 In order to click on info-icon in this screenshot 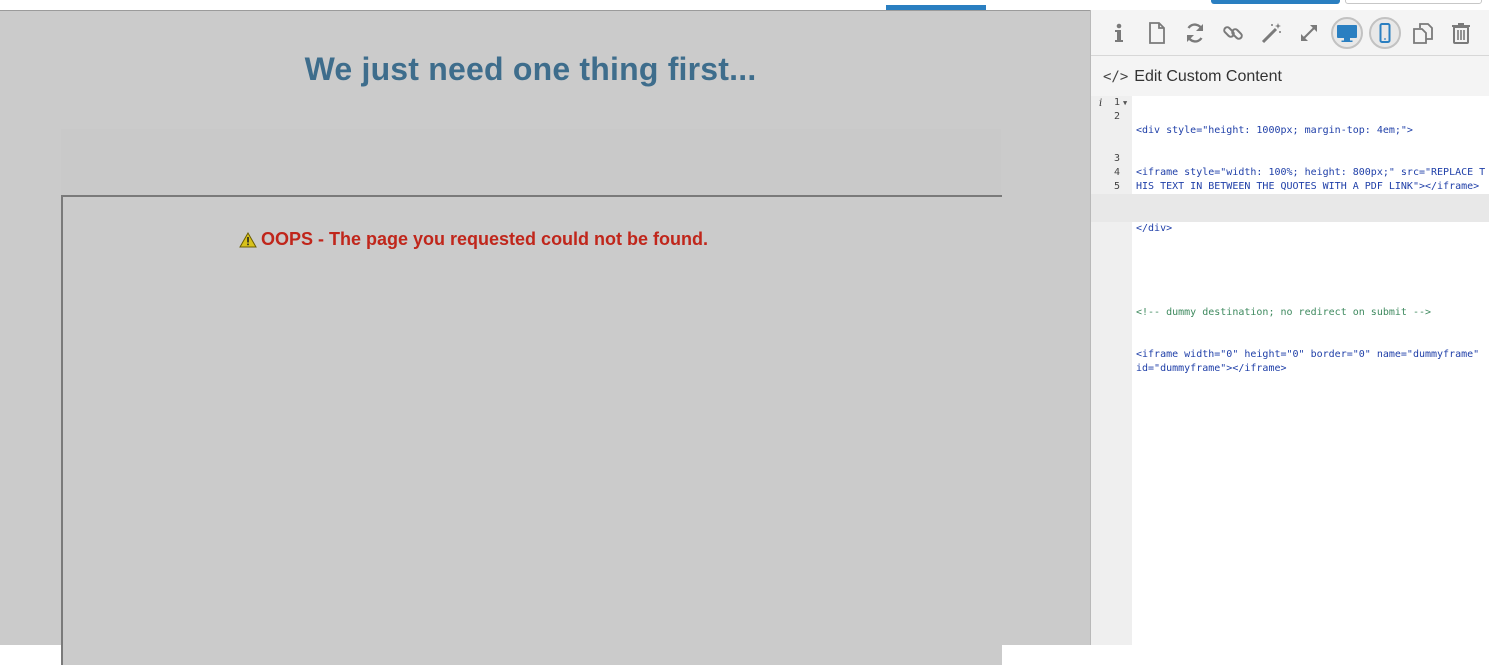, I will do `click(1119, 32)`.